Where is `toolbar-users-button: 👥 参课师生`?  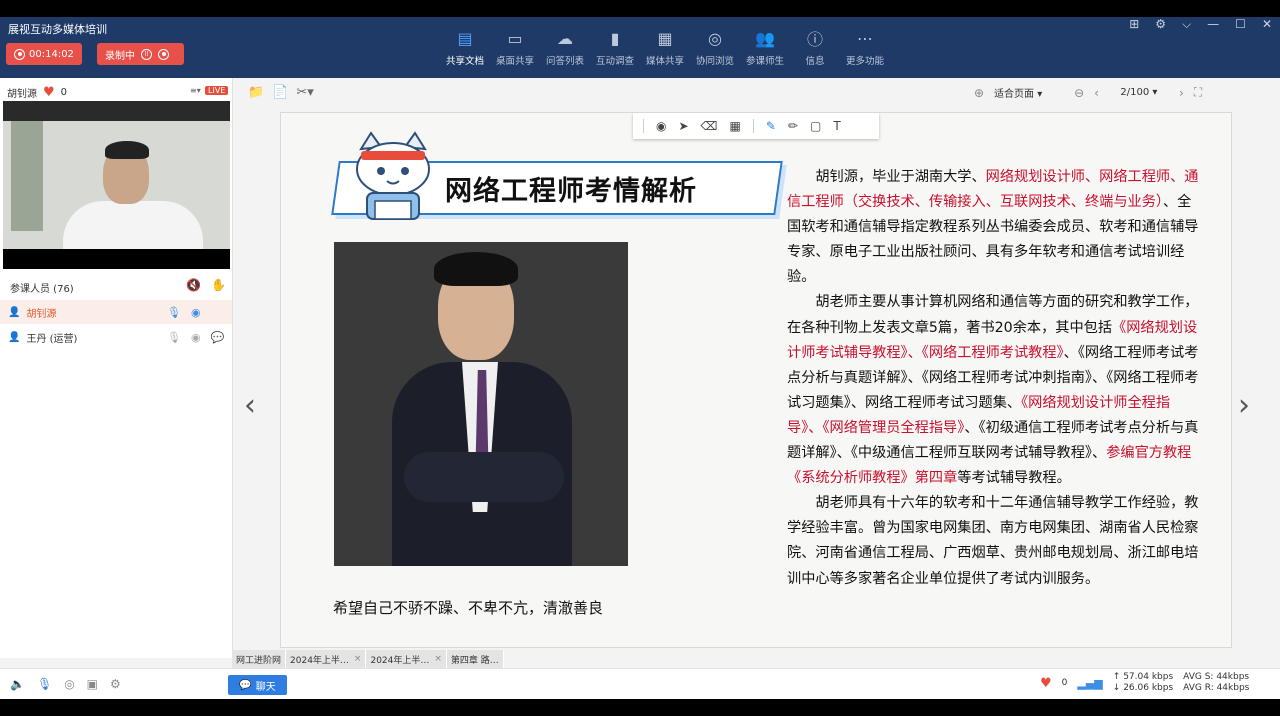 toolbar-users-button: 👥 参课师生 is located at coordinates (765, 45).